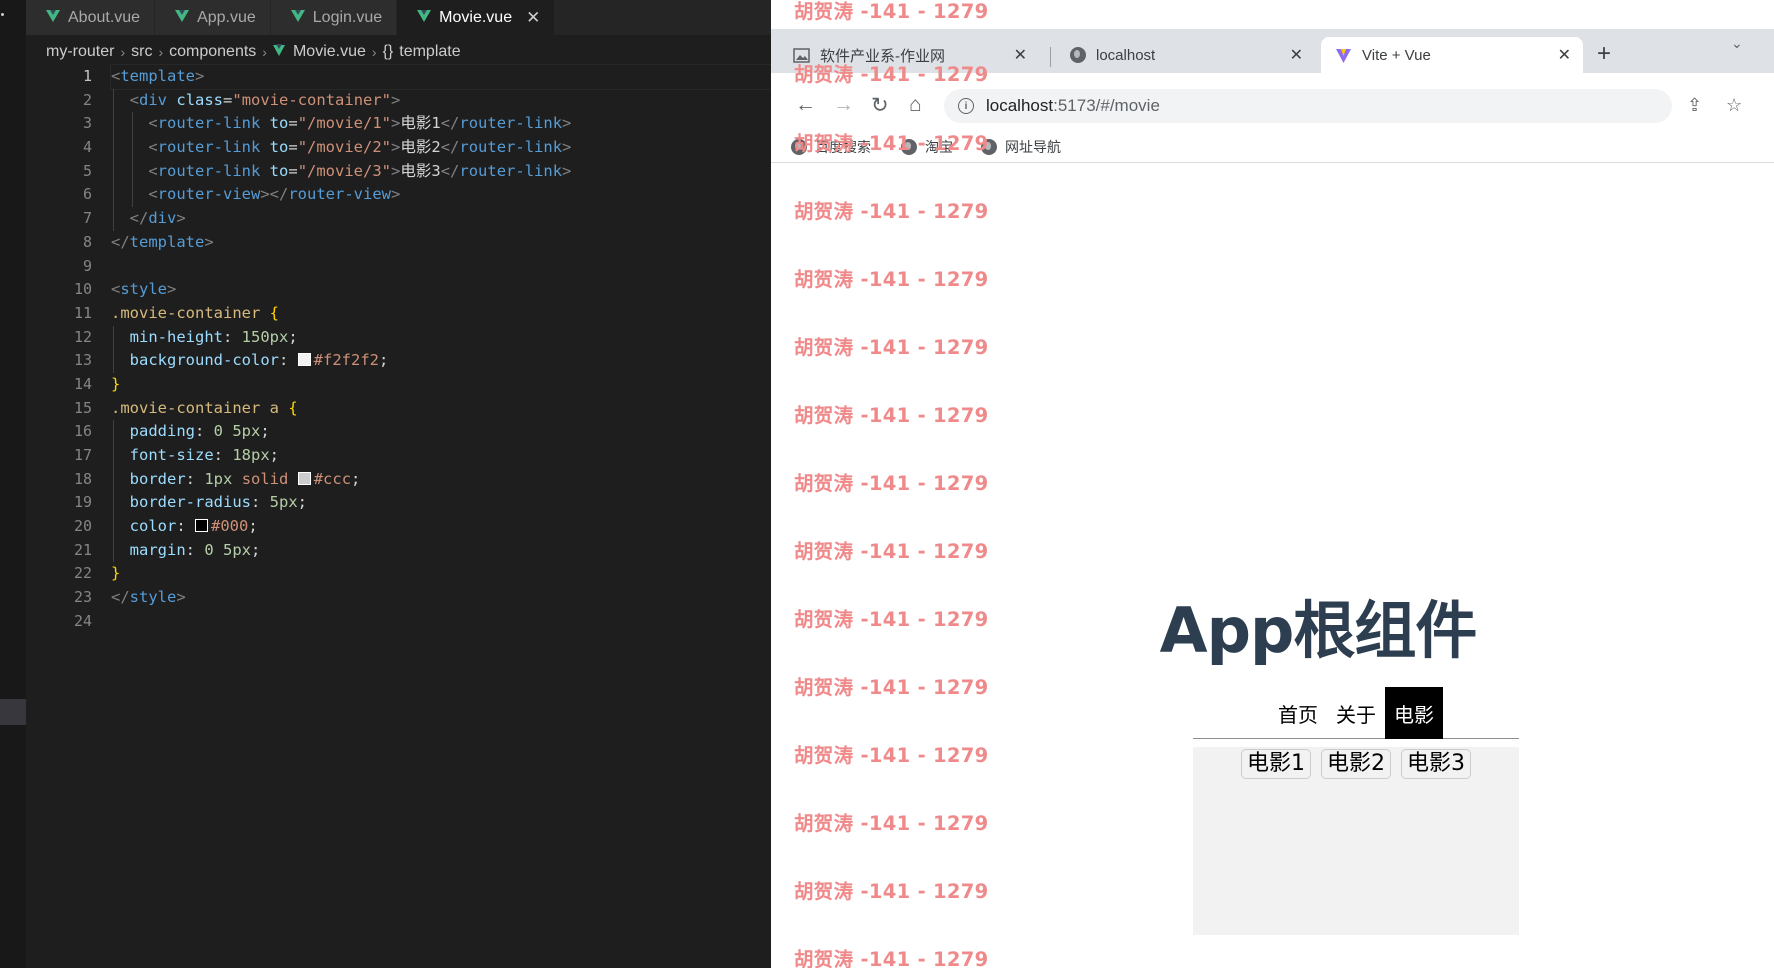  What do you see at coordinates (1604, 54) in the screenshot?
I see `new-tab-icon: +` at bounding box center [1604, 54].